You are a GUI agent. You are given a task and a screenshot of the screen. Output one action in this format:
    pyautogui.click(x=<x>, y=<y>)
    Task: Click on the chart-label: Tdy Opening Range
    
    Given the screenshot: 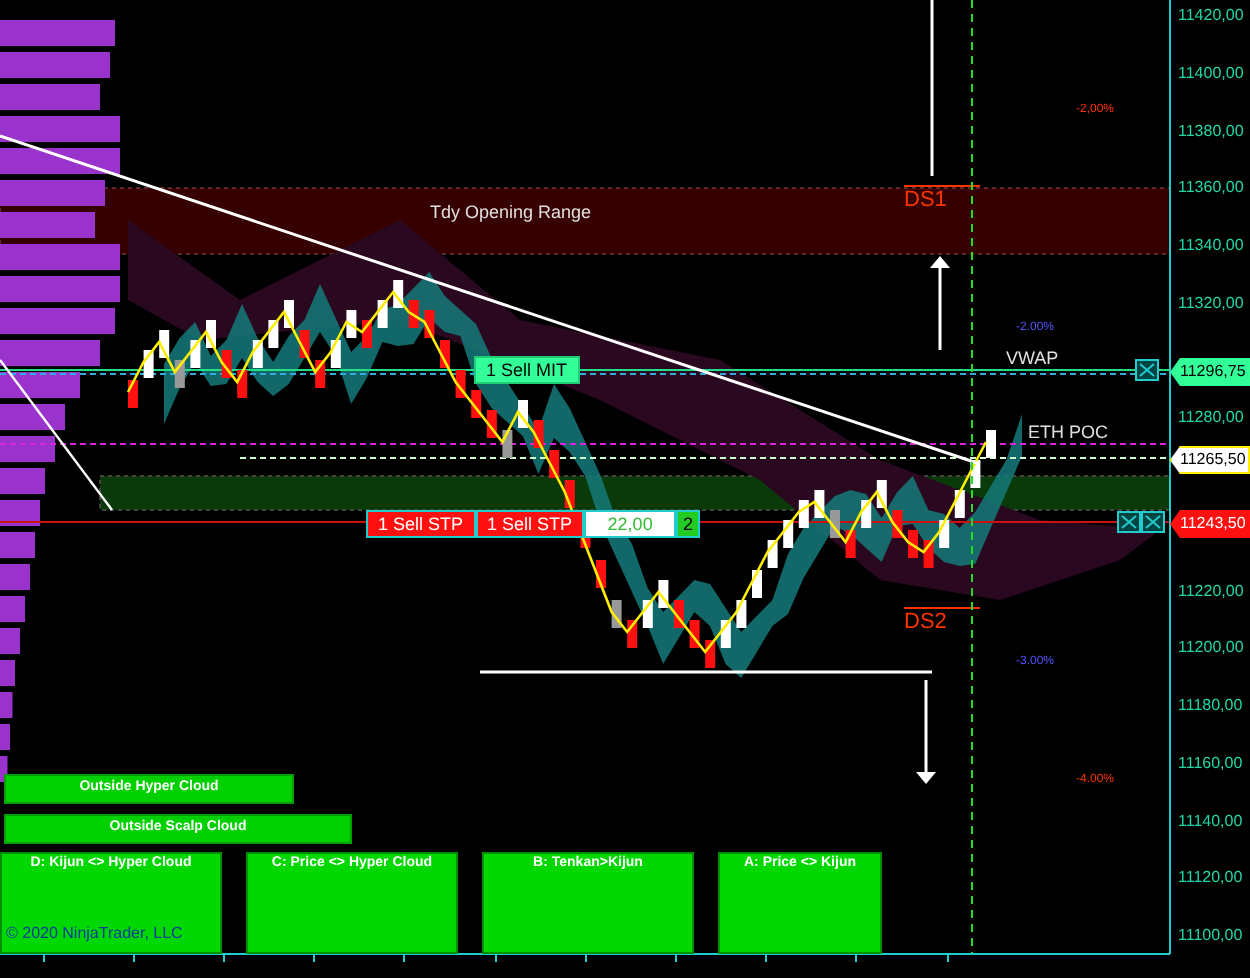 What is the action you would take?
    pyautogui.click(x=511, y=212)
    